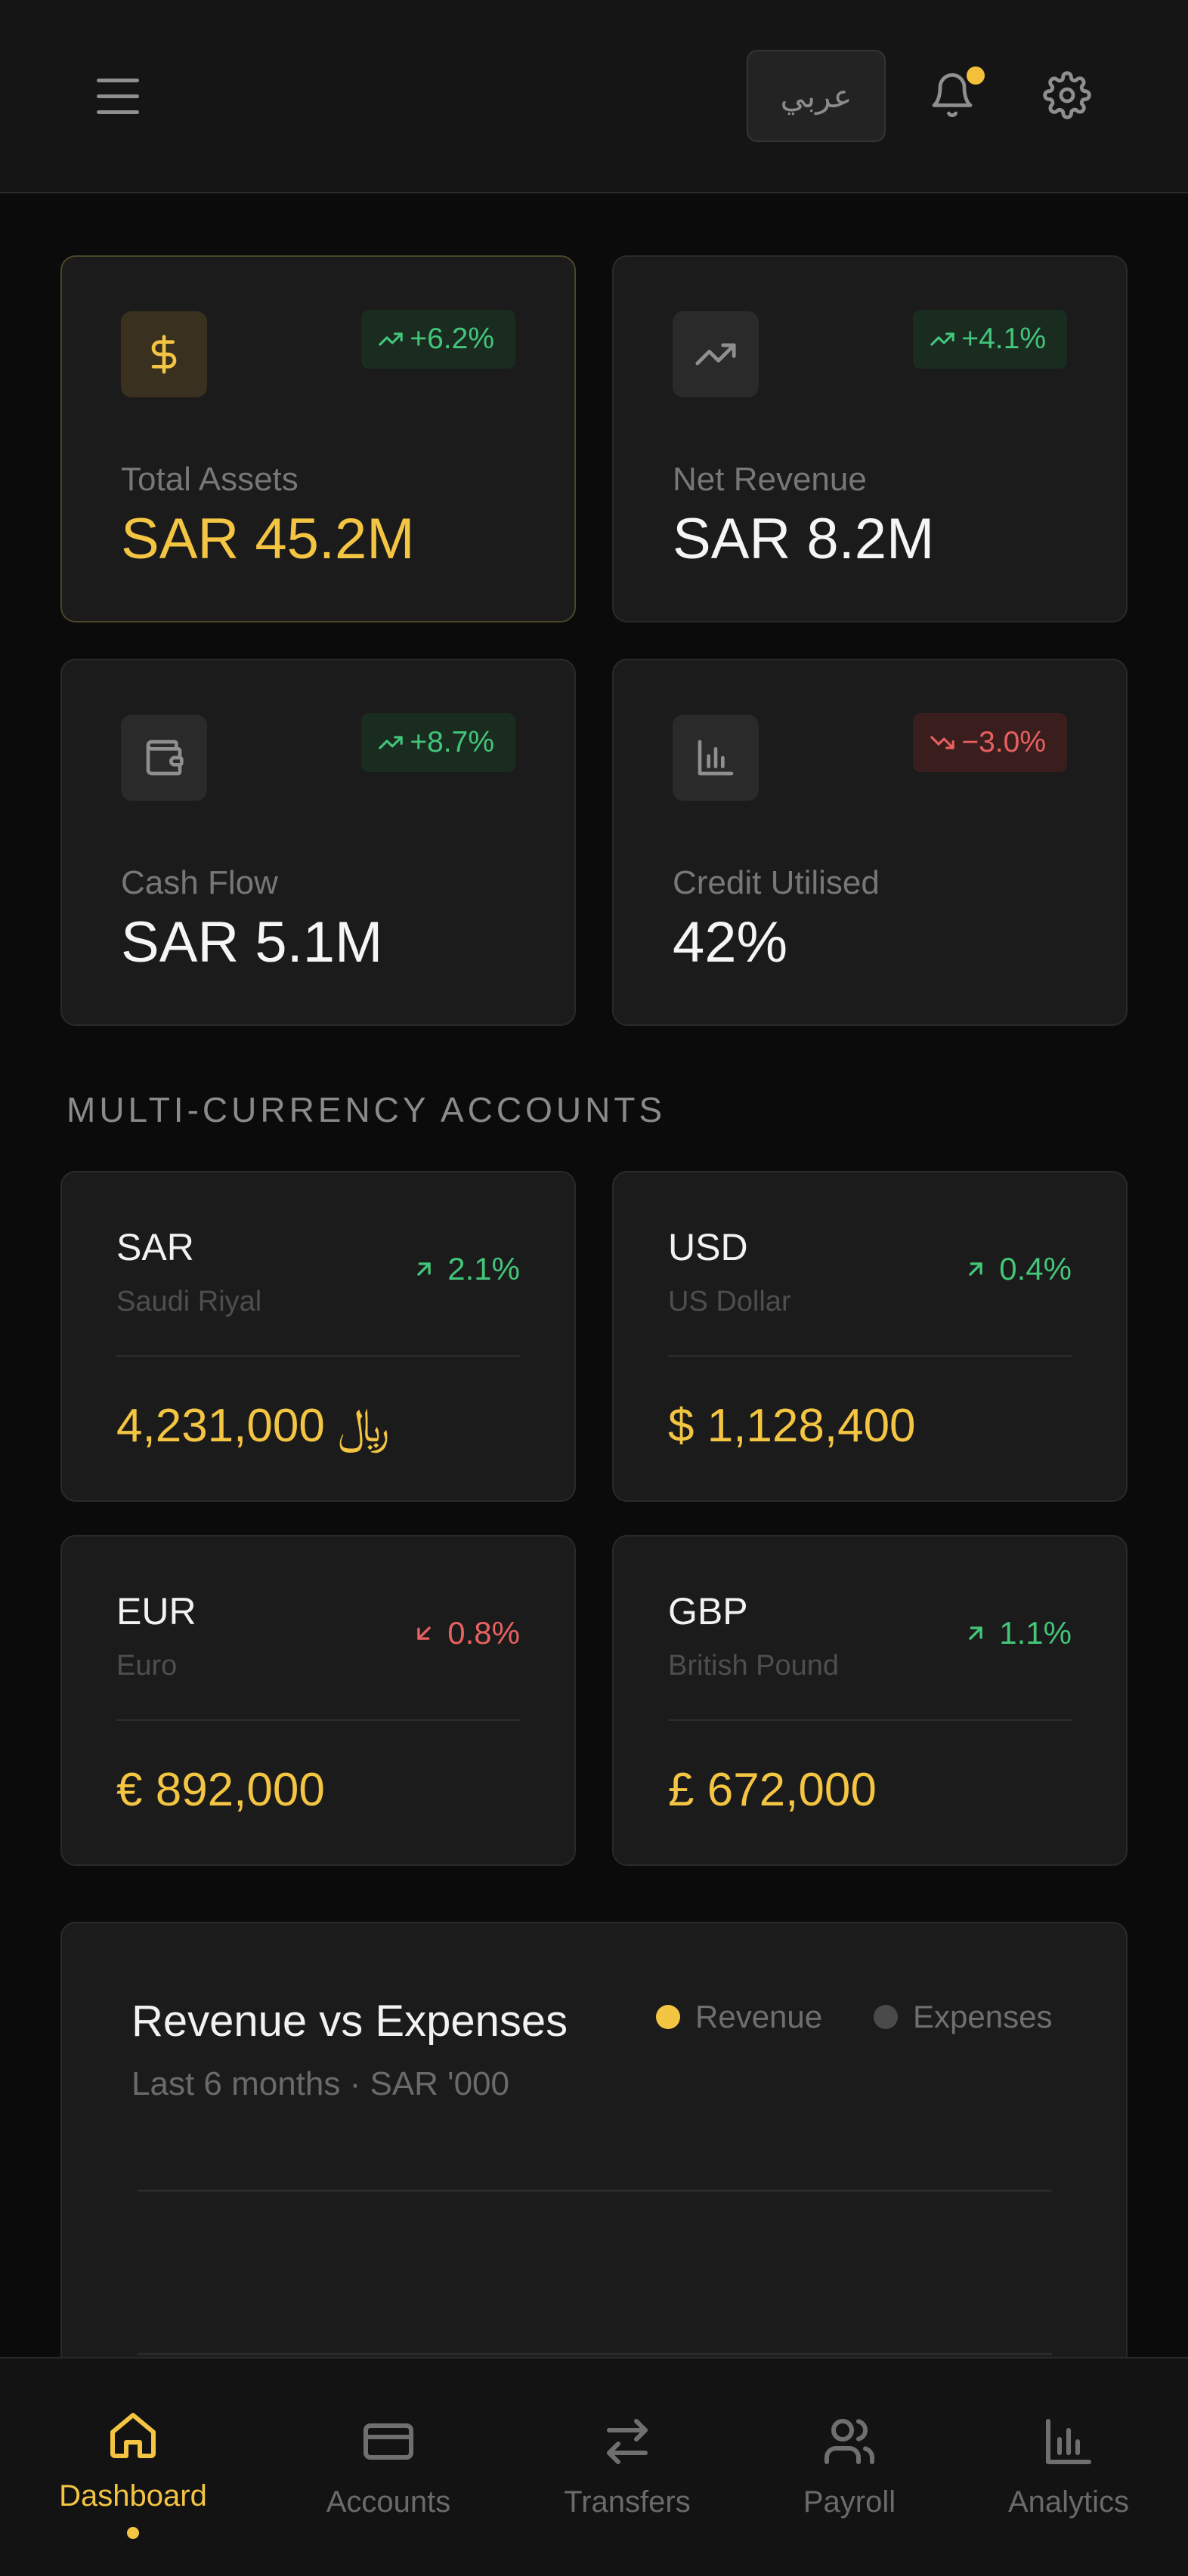 This screenshot has height=2576, width=1188. Describe the element at coordinates (770, 479) in the screenshot. I see `kpi-label: Net Revenue` at that location.